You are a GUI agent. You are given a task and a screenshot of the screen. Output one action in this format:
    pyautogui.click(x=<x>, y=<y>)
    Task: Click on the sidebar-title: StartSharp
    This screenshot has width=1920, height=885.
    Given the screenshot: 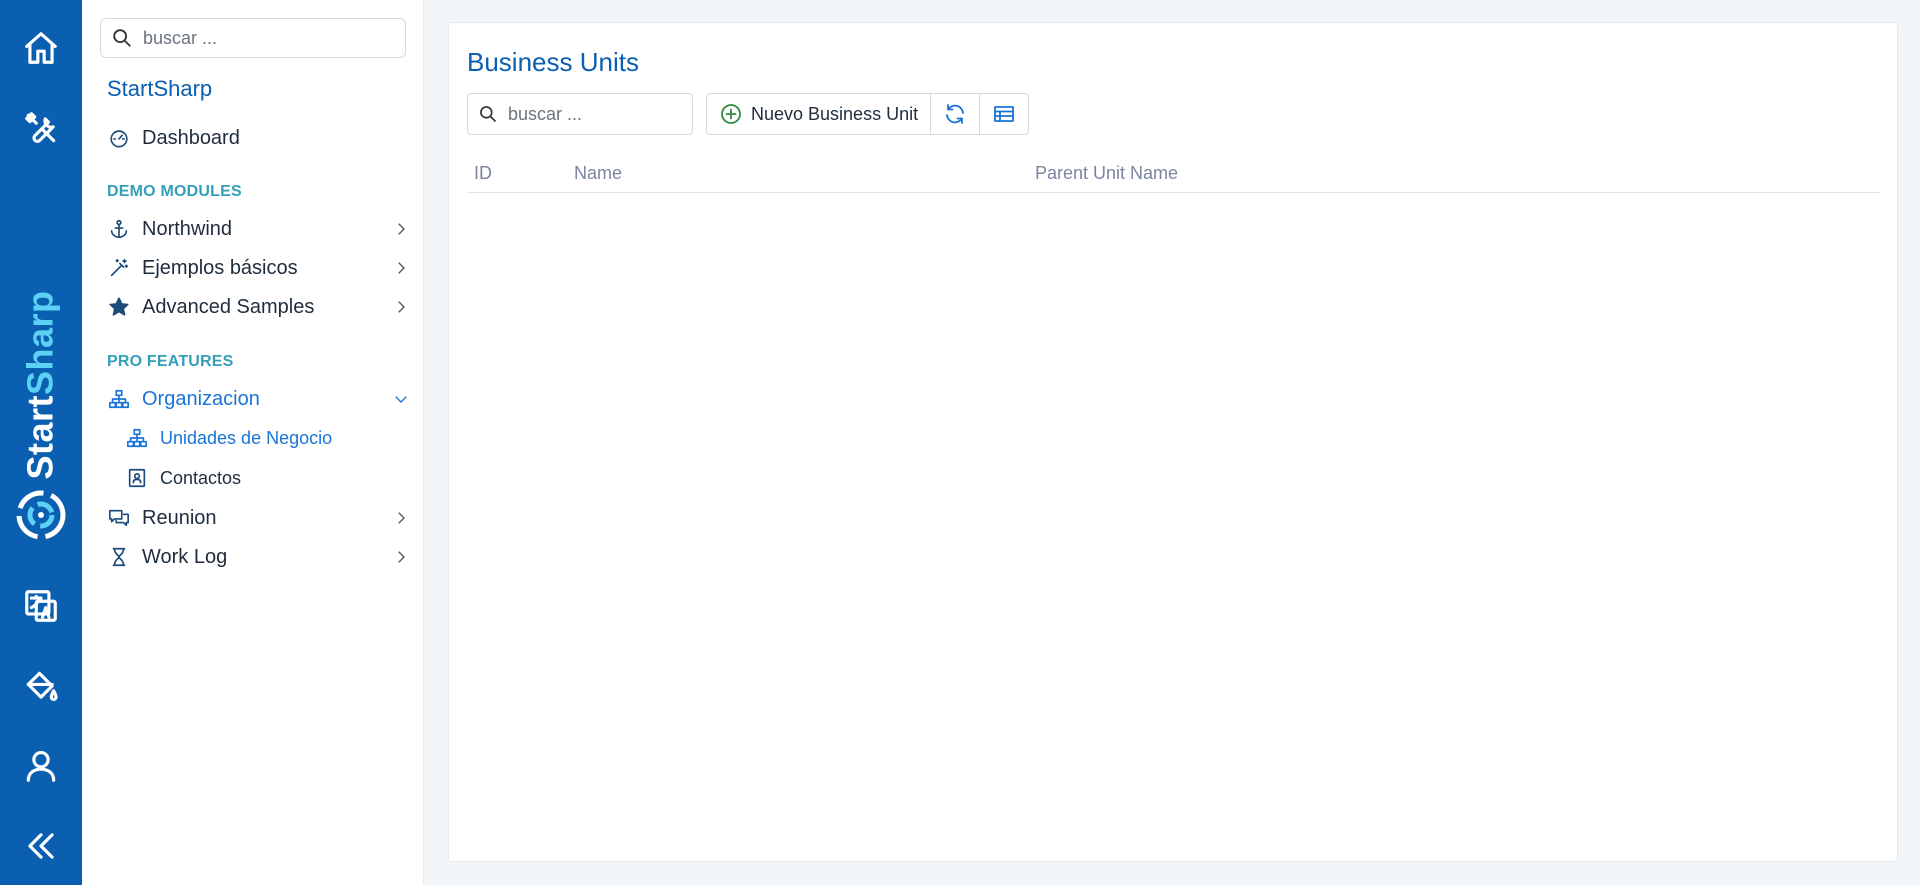 What is the action you would take?
    pyautogui.click(x=159, y=89)
    